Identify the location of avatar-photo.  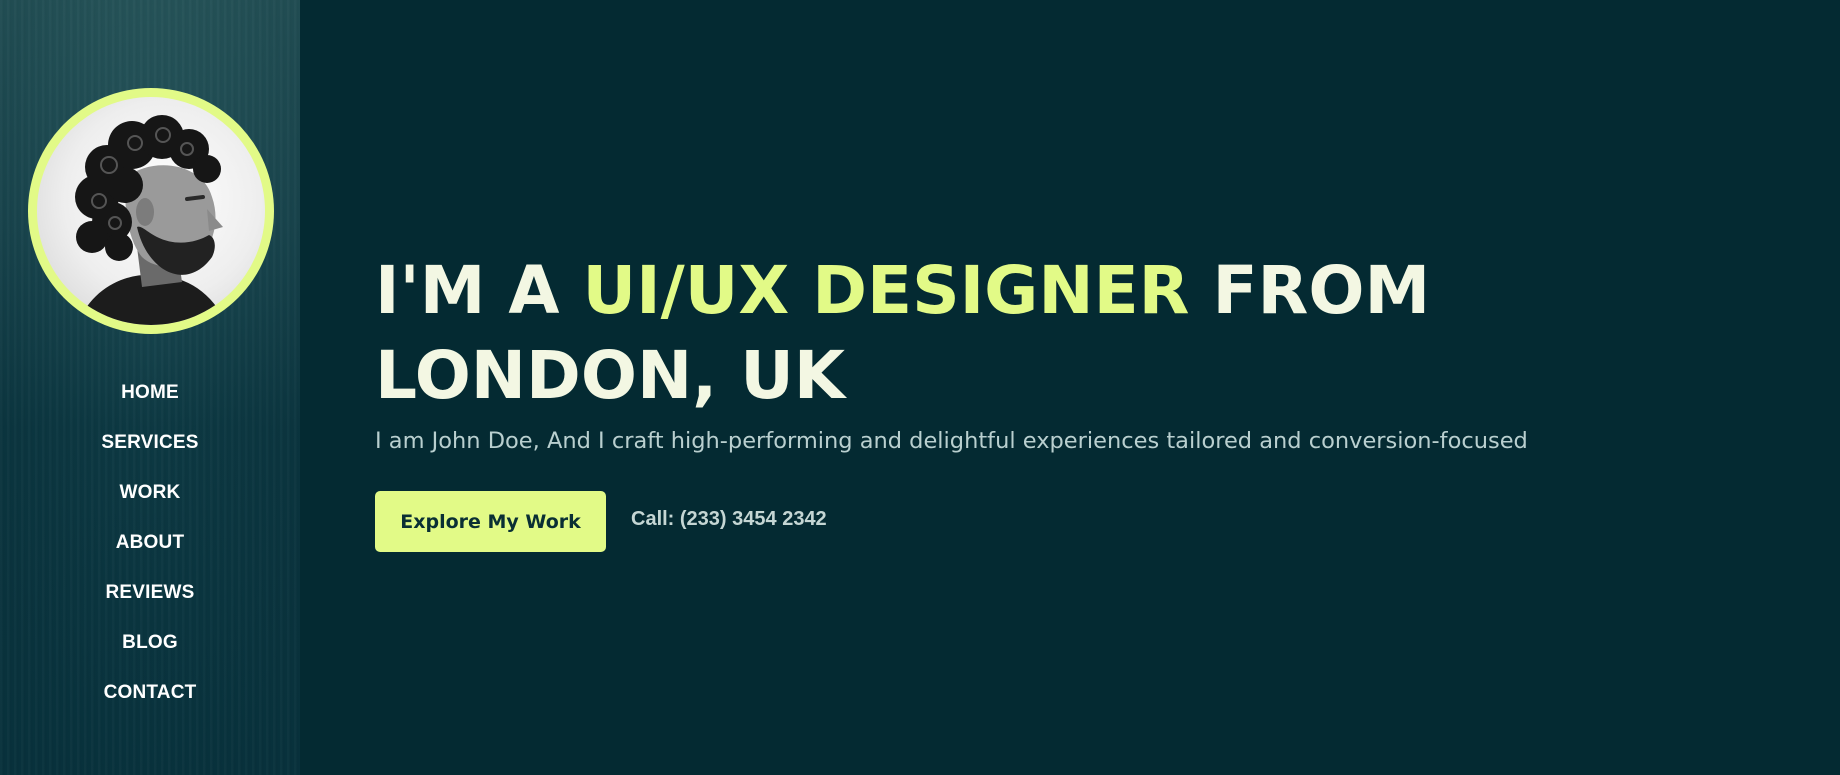
(151, 211).